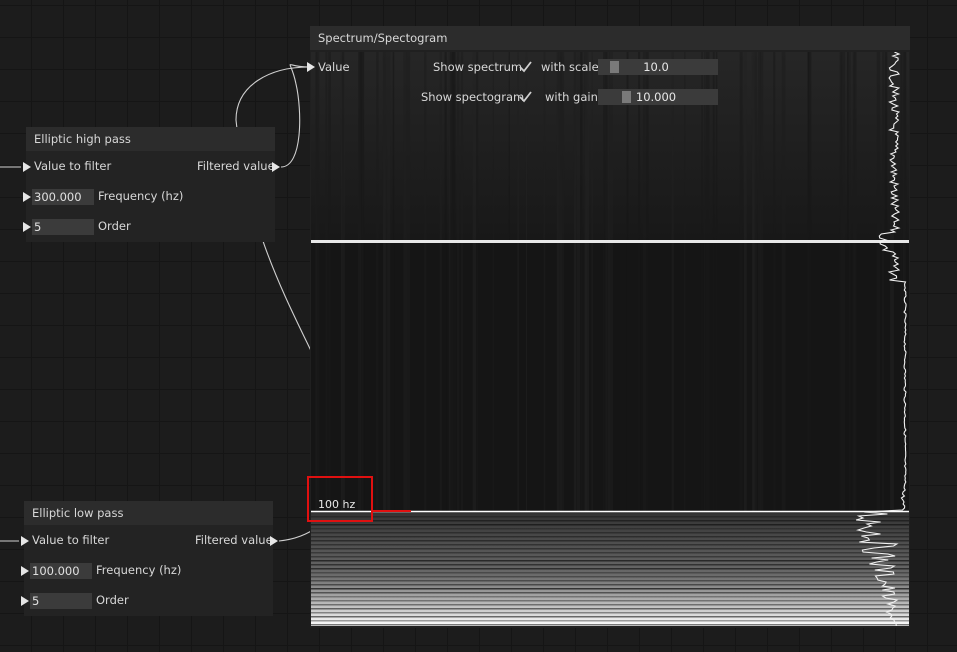 The image size is (957, 652). I want to click on low-pass-output-pin, so click(274, 541).